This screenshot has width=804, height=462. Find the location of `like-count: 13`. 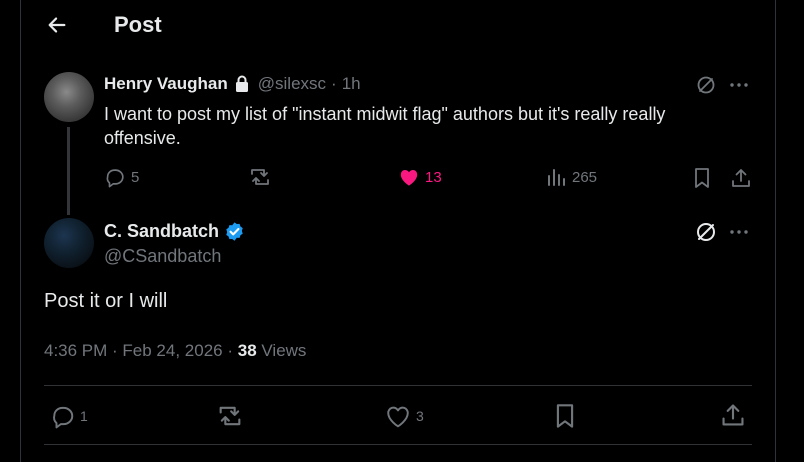

like-count: 13 is located at coordinates (433, 177).